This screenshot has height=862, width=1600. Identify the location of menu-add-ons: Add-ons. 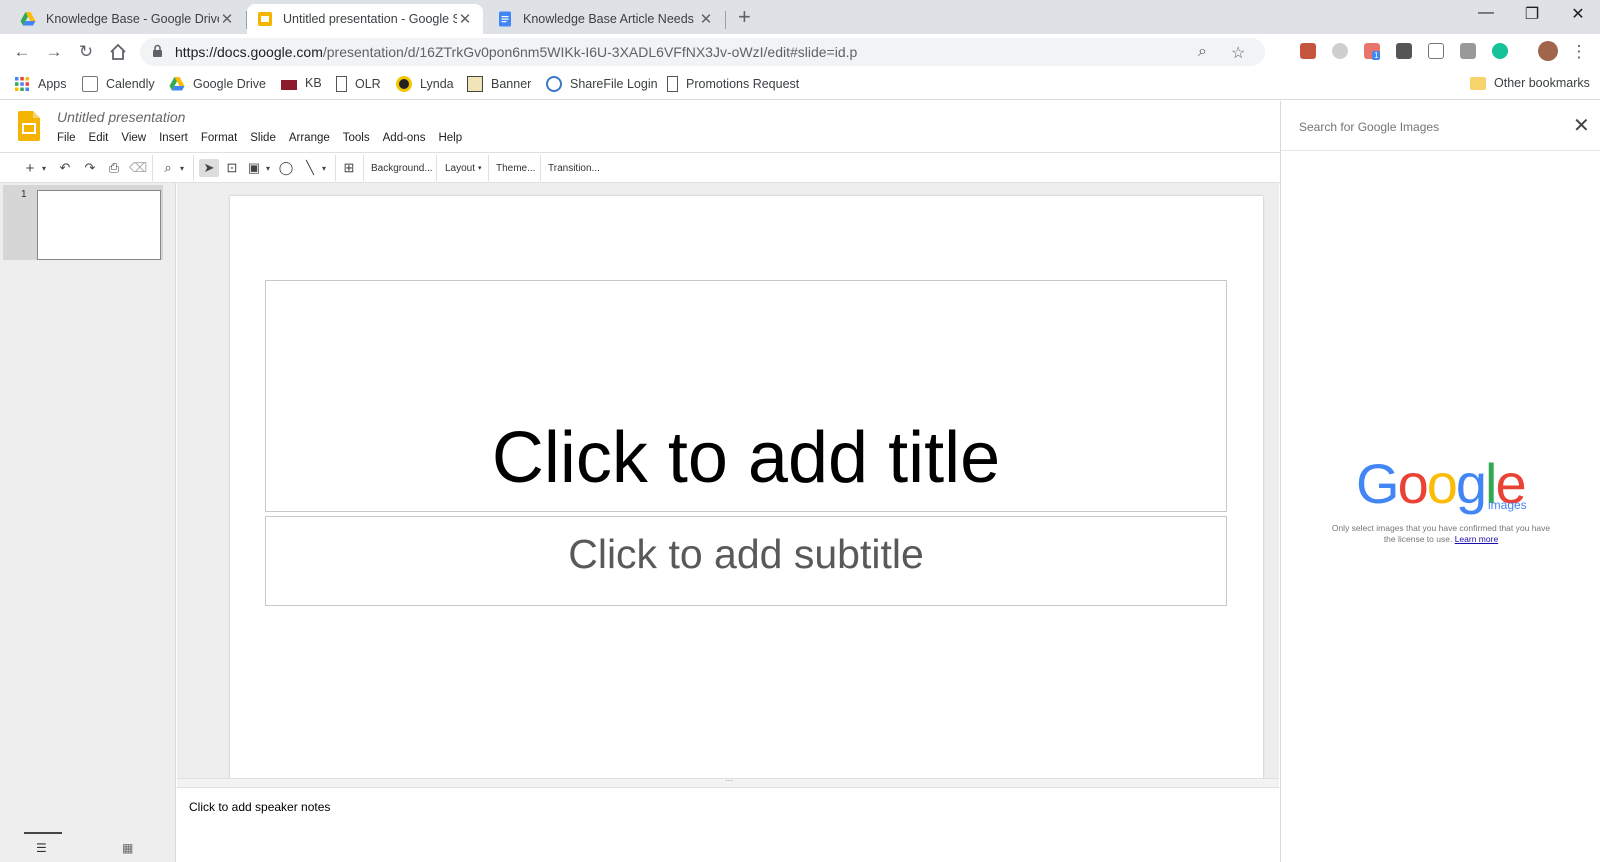
(404, 138).